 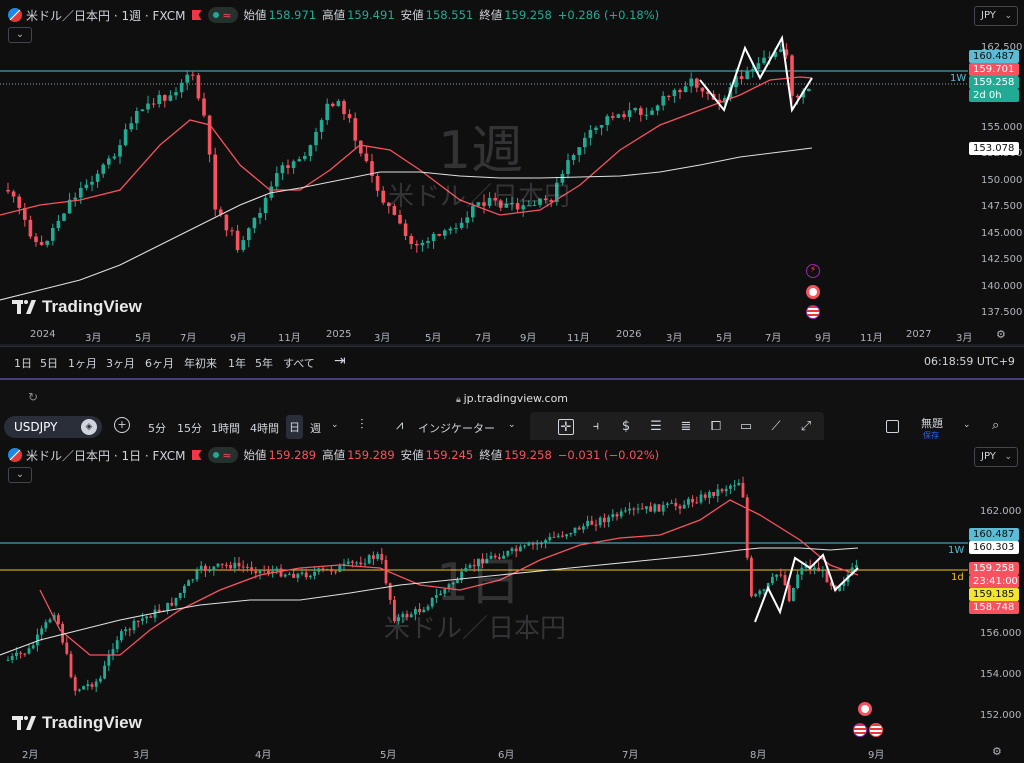 What do you see at coordinates (49, 363) in the screenshot?
I see `range-5d-button: 5日` at bounding box center [49, 363].